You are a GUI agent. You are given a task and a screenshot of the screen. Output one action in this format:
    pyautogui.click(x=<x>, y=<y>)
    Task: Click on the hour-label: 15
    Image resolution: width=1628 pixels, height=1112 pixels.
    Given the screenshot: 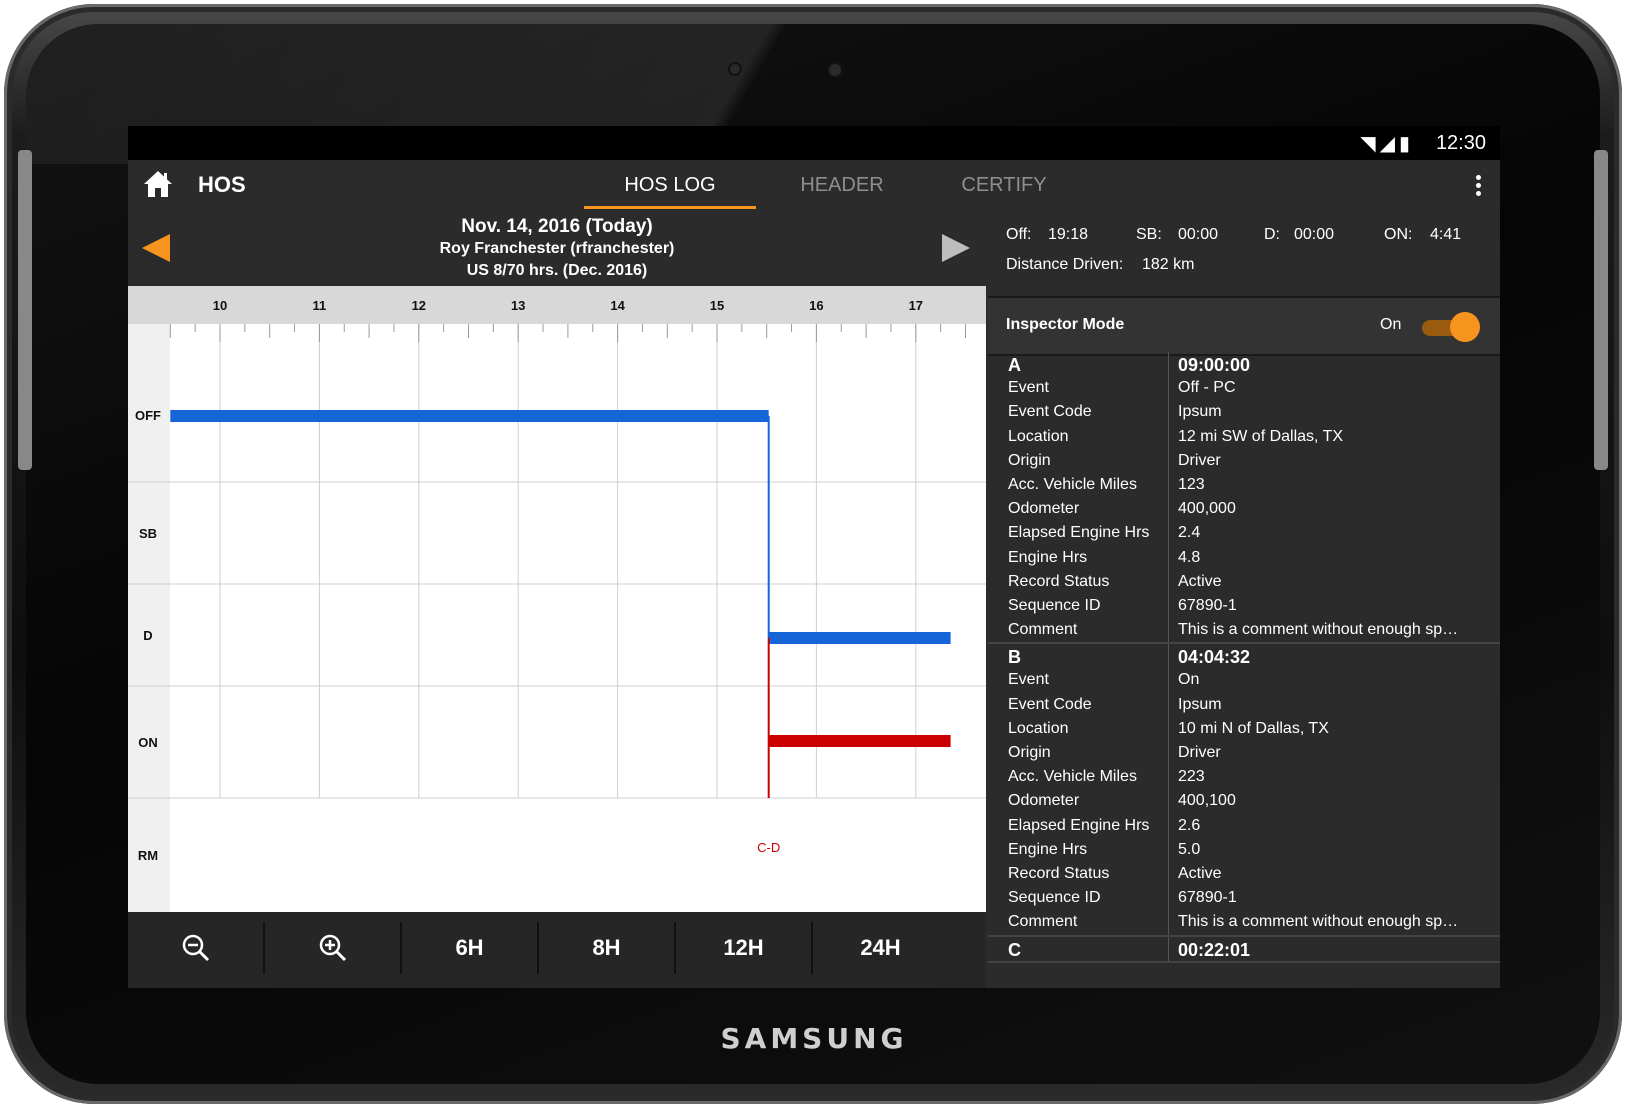 What is the action you would take?
    pyautogui.click(x=717, y=305)
    